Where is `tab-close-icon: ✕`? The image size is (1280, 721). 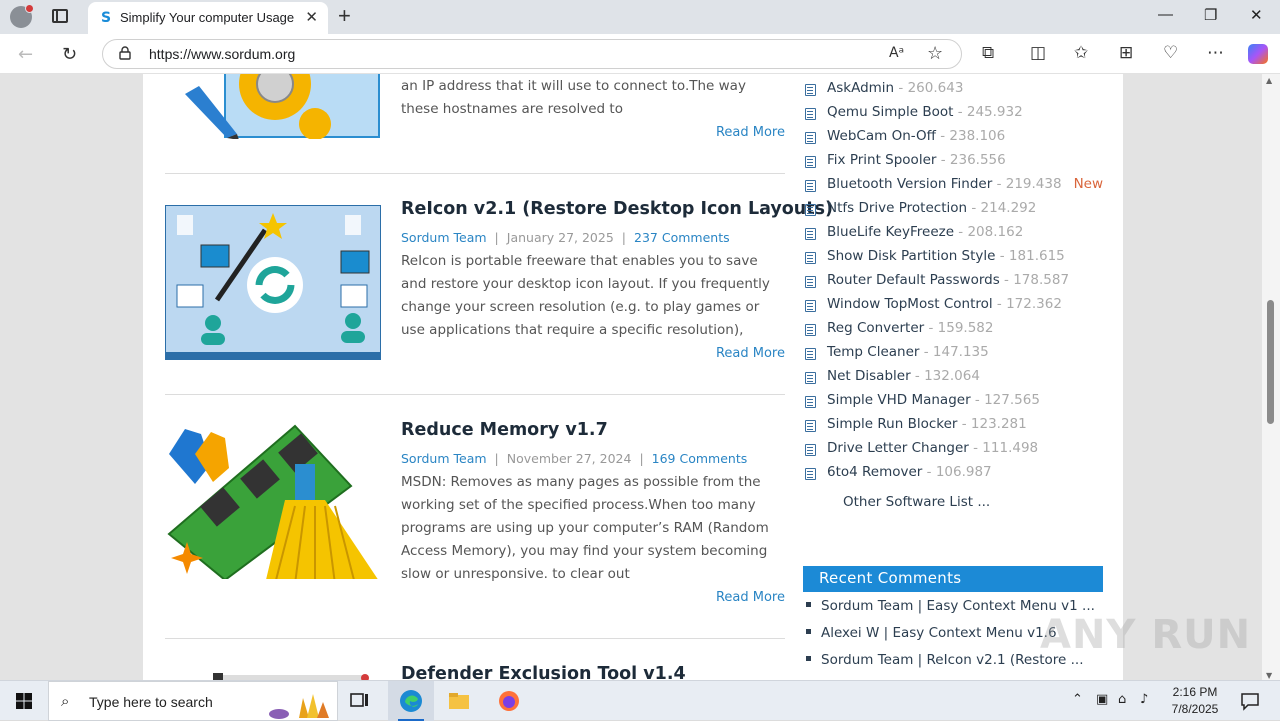
tab-close-icon: ✕ is located at coordinates (311, 17).